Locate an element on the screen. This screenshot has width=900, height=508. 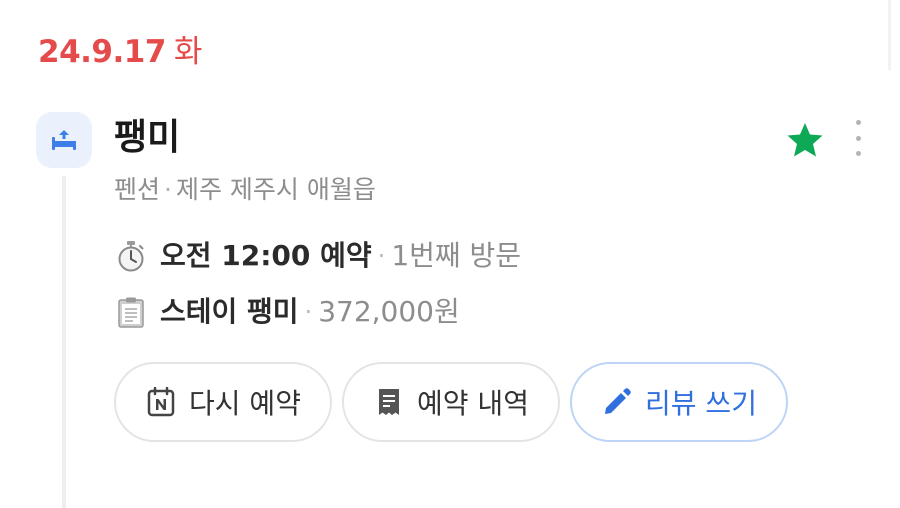
date-text: 24.9.17 is located at coordinates (102, 52).